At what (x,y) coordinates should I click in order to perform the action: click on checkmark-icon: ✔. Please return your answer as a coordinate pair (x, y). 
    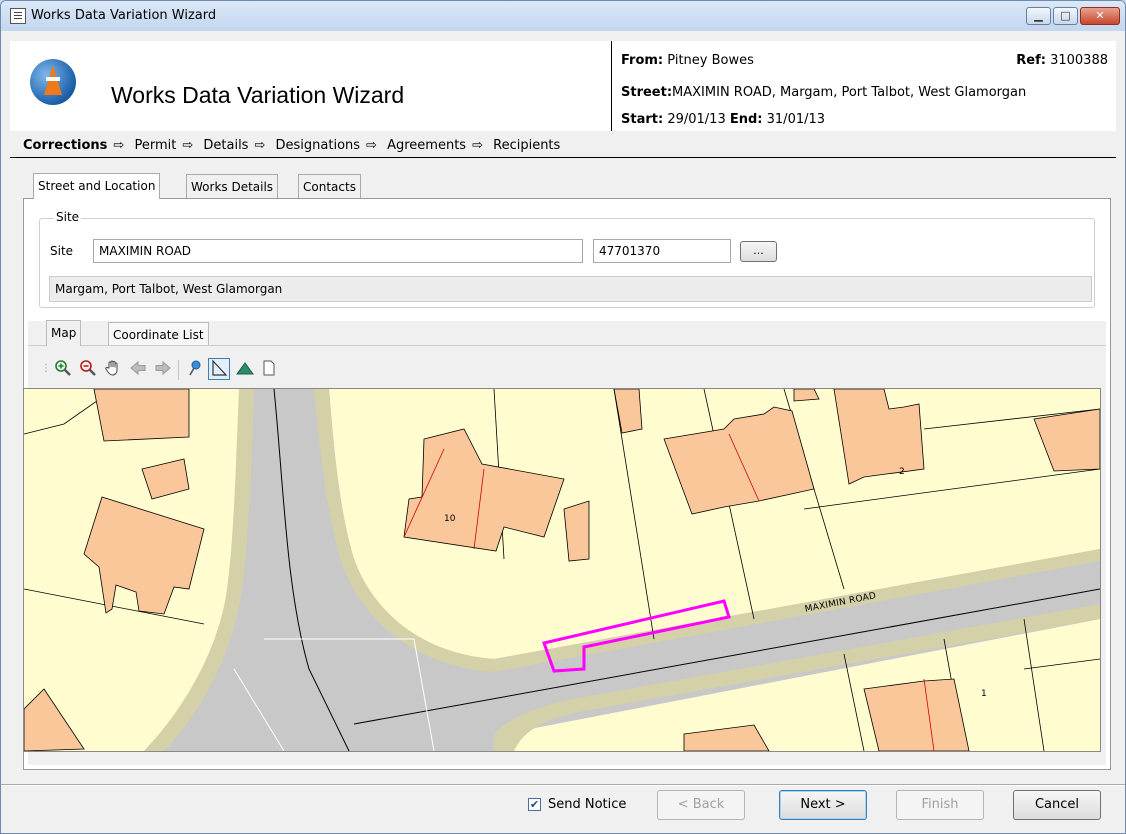
    Looking at the image, I should click on (534, 804).